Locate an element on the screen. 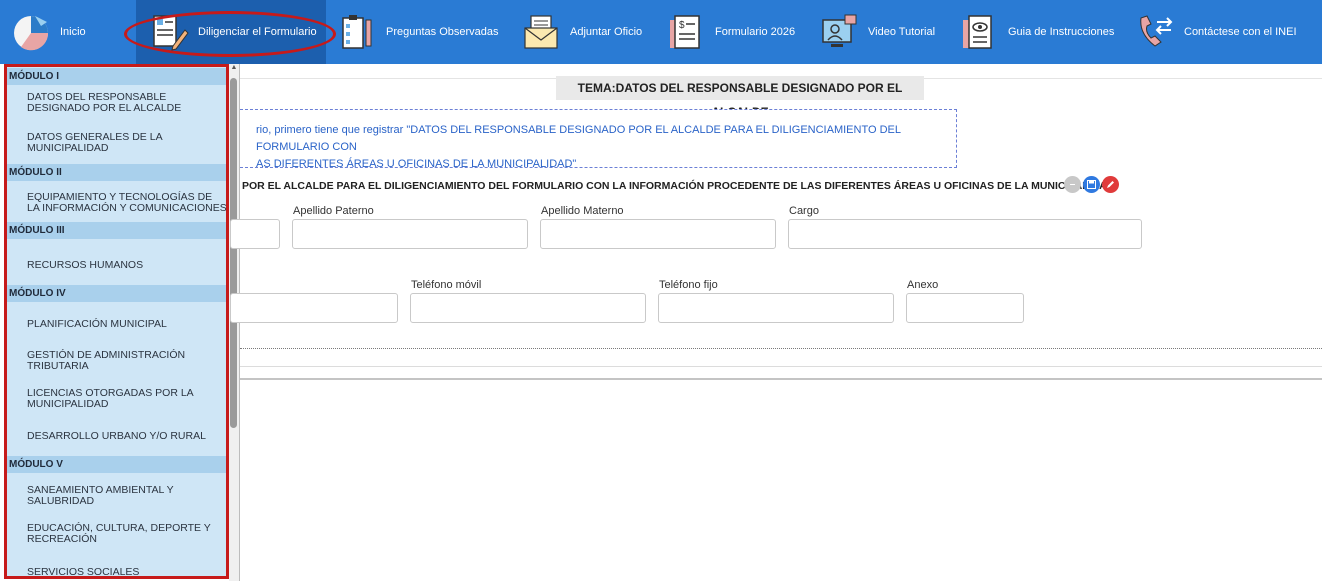 The width and height of the screenshot is (1322, 581). nav-formulario-2026: $ Formulario 2026 is located at coordinates (730, 32).